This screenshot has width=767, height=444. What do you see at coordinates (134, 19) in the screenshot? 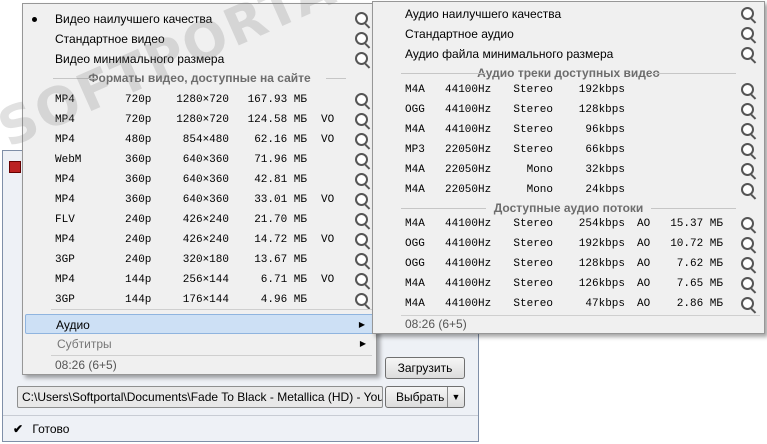
I see `menu-item-label: Видео наилучшего качества` at bounding box center [134, 19].